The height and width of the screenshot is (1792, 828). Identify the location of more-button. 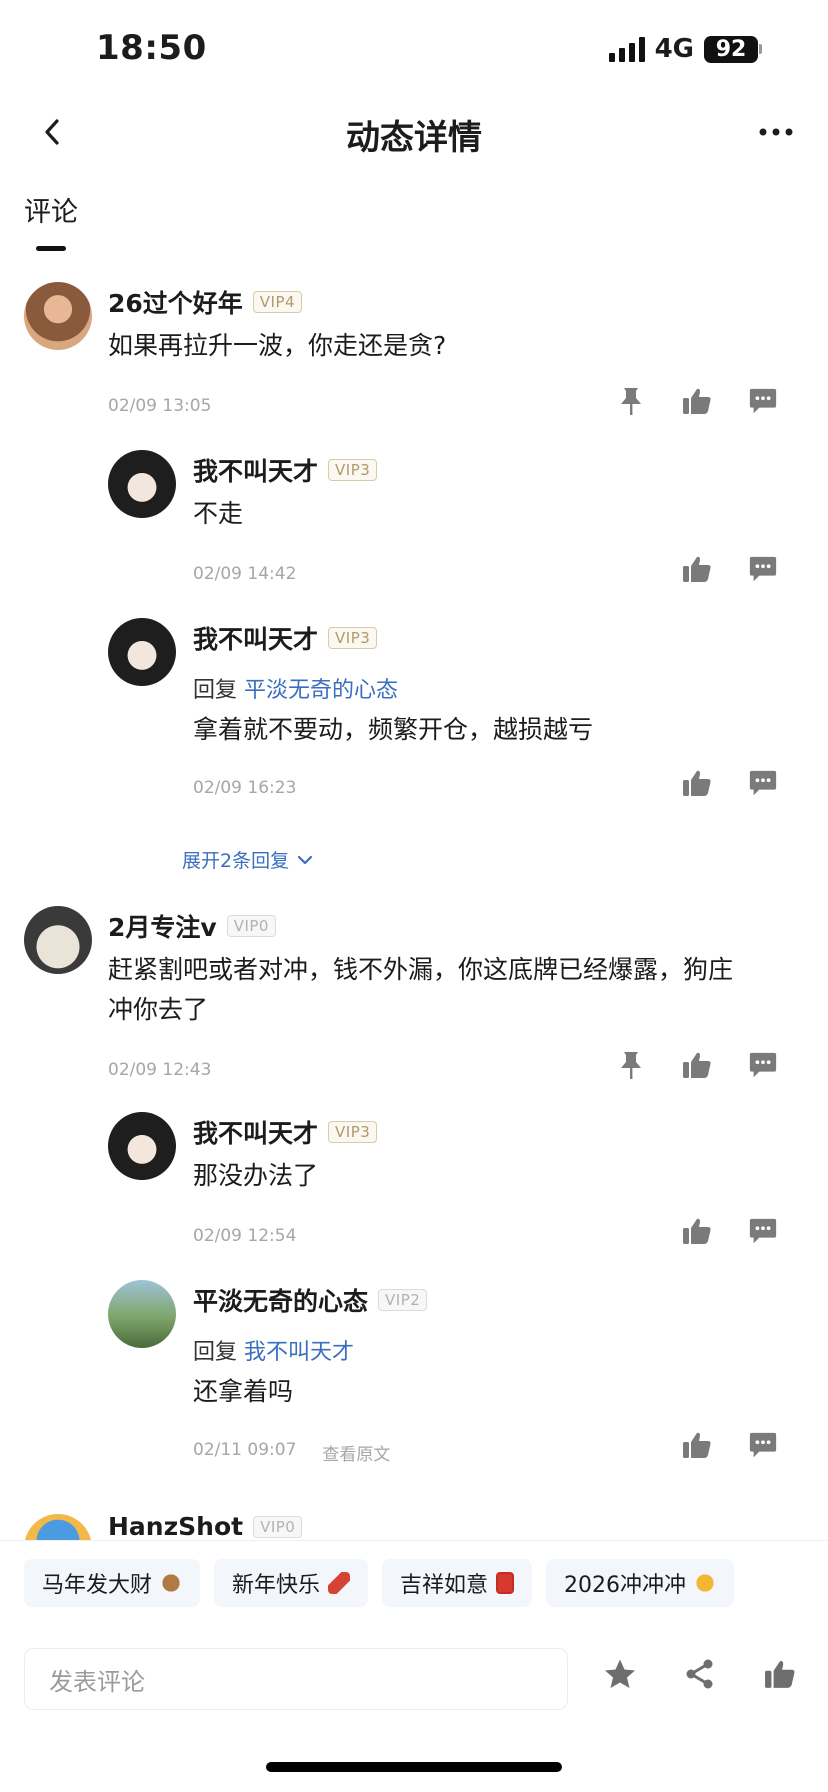
(776, 132).